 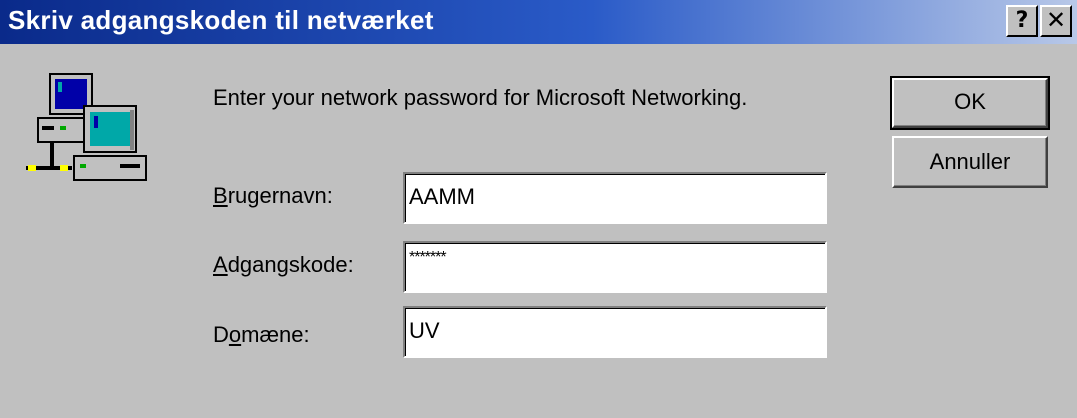 What do you see at coordinates (424, 330) in the screenshot?
I see `domain-value: UV` at bounding box center [424, 330].